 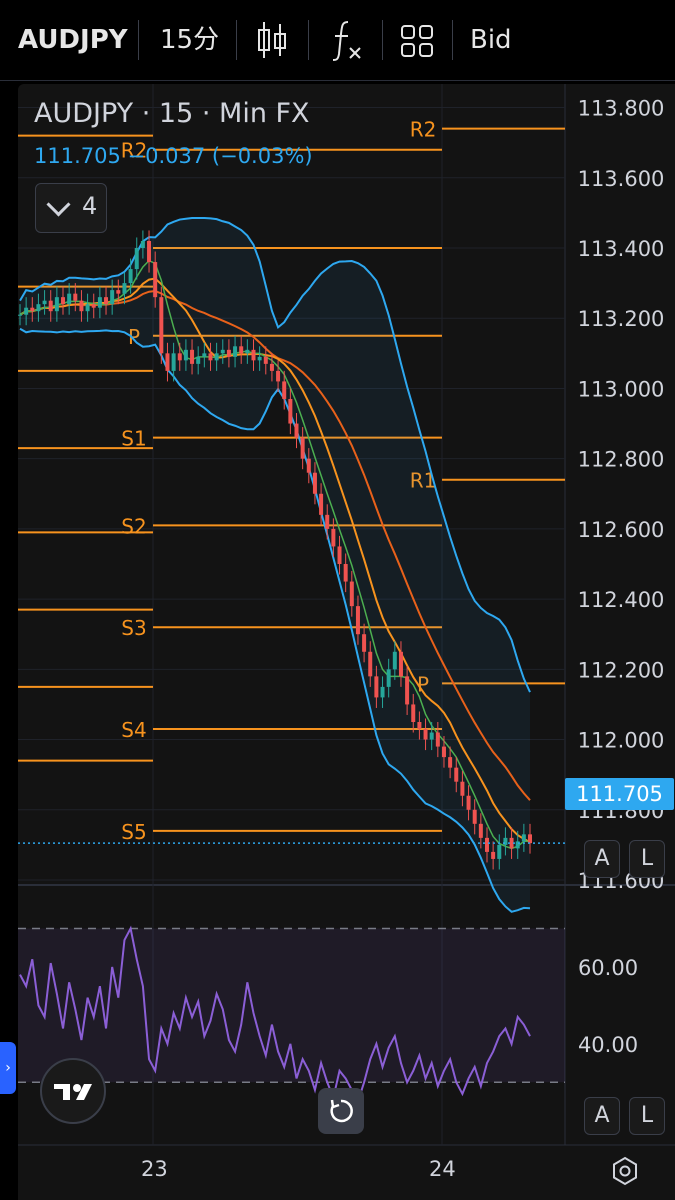 I want to click on pivot-label-s5: S5, so click(x=133, y=832).